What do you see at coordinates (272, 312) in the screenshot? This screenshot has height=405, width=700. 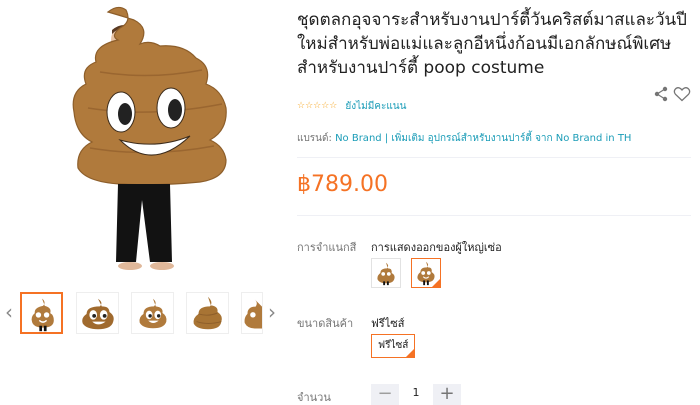 I see `thumbnail-next-button: ›` at bounding box center [272, 312].